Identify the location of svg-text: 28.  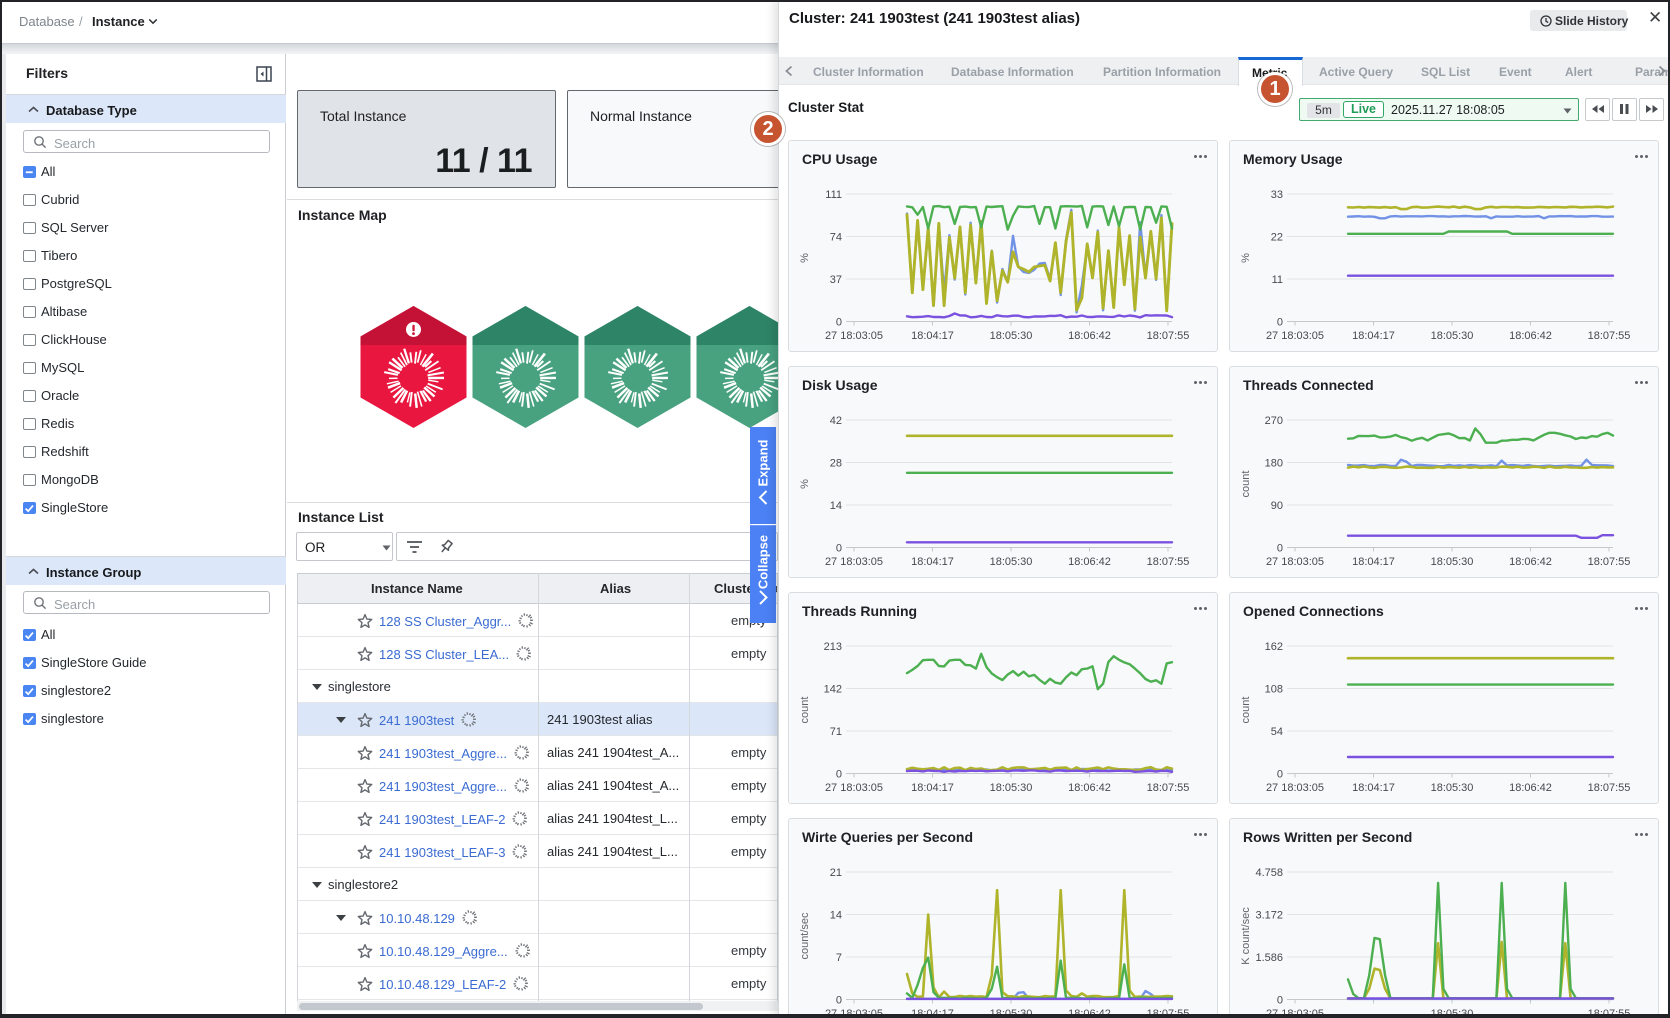
(836, 464).